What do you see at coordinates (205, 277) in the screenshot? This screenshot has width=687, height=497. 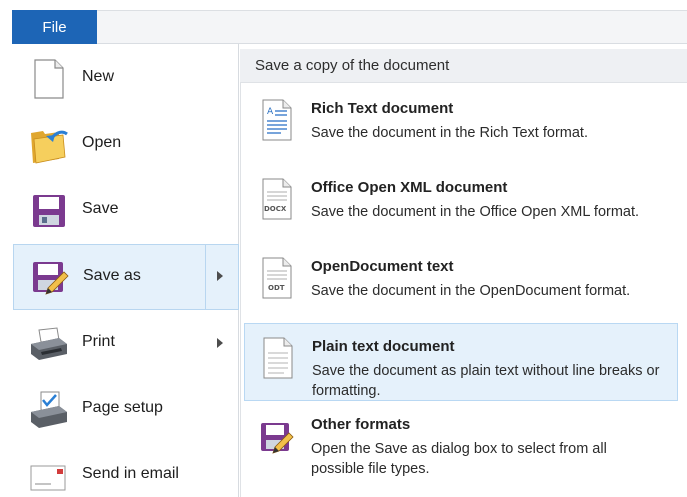 I see `split-divider` at bounding box center [205, 277].